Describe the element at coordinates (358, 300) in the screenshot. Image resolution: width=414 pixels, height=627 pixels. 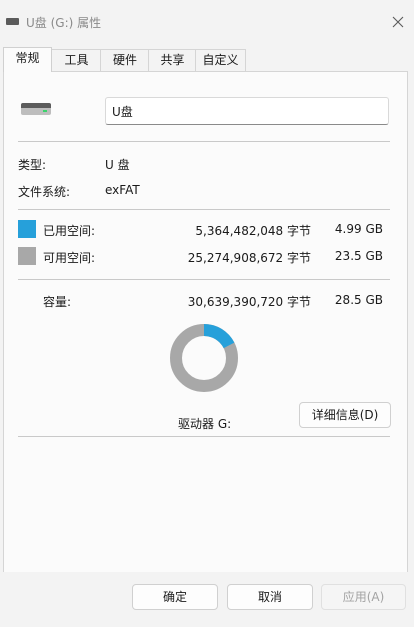
I see `capacity-size: 28.5 GB` at that location.